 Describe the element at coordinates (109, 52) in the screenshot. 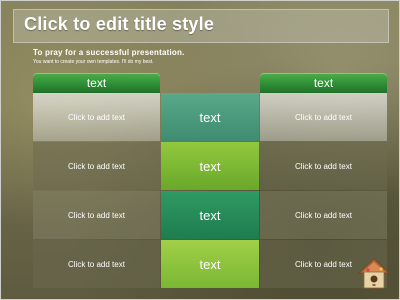

I see `slide-subtitle: To pray for a successful presentation.` at that location.